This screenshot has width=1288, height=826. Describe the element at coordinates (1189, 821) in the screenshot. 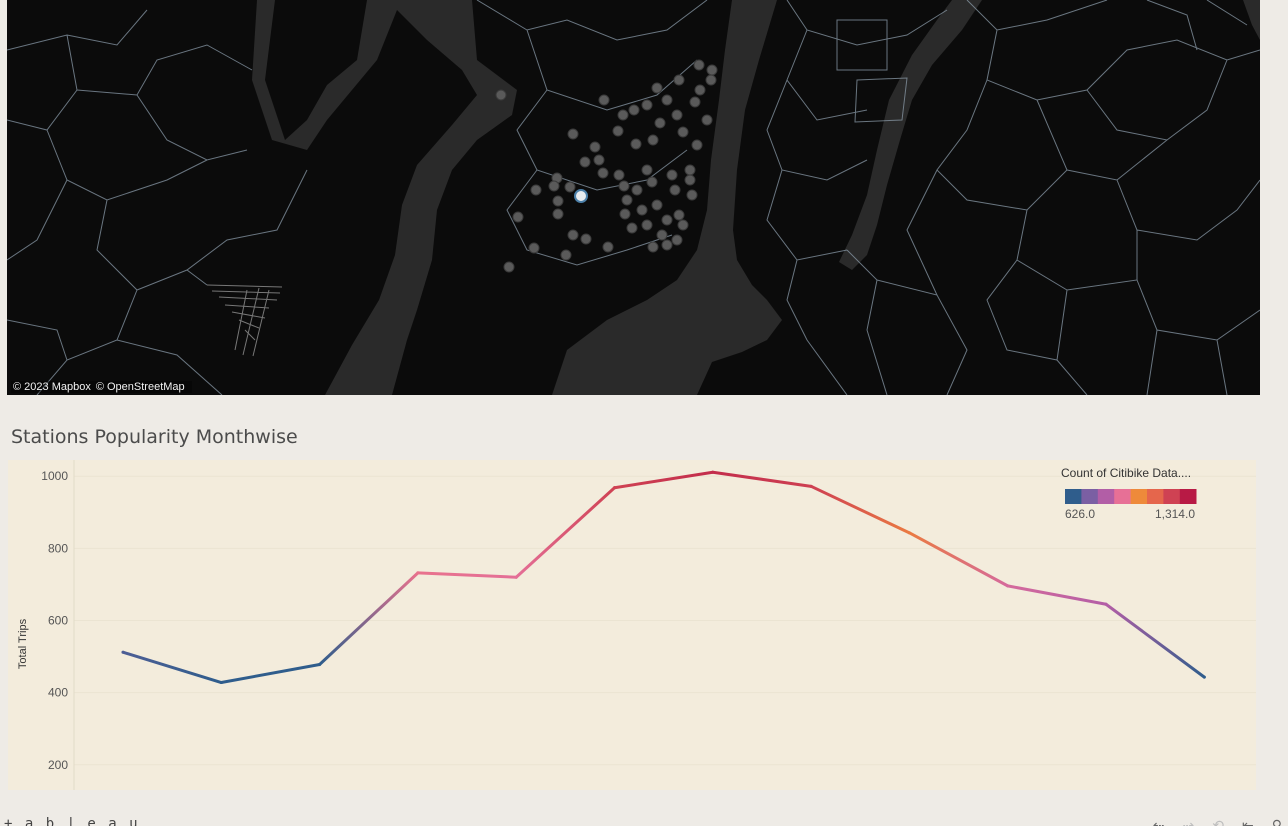

I see `redo-icon: ⇢` at that location.